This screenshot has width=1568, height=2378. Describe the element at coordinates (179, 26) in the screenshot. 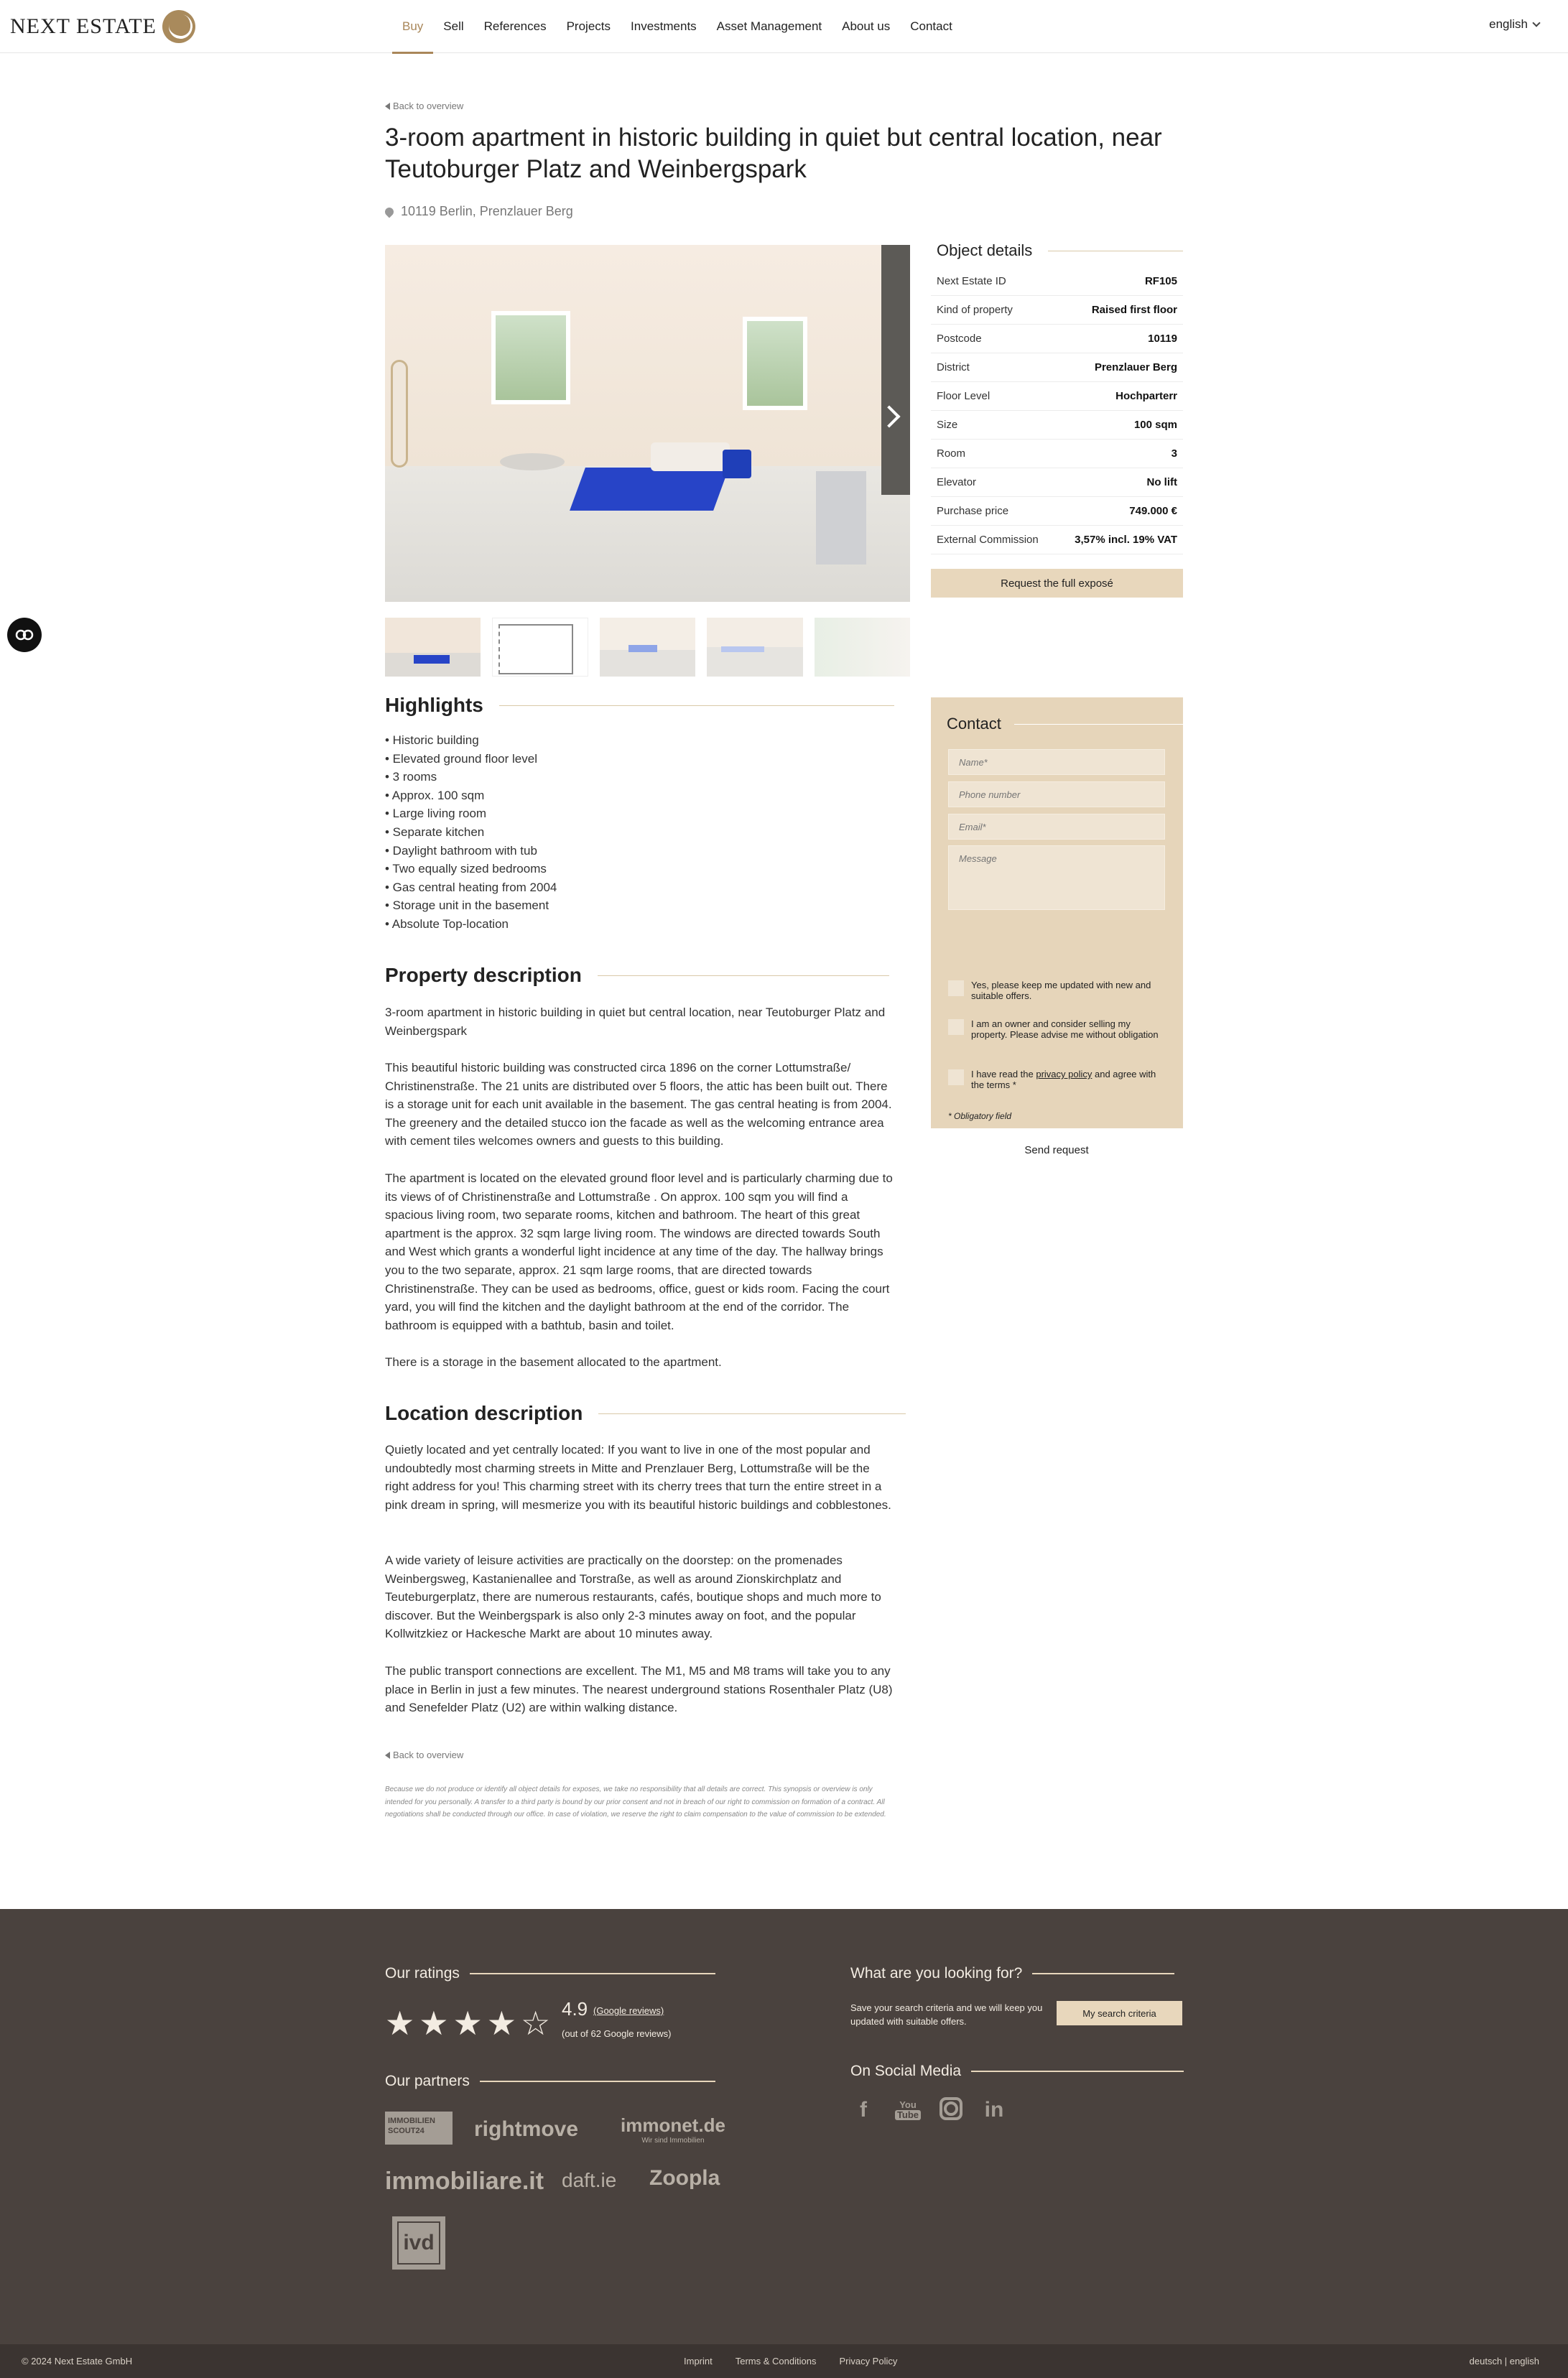

I see `logo-mark-icon` at that location.